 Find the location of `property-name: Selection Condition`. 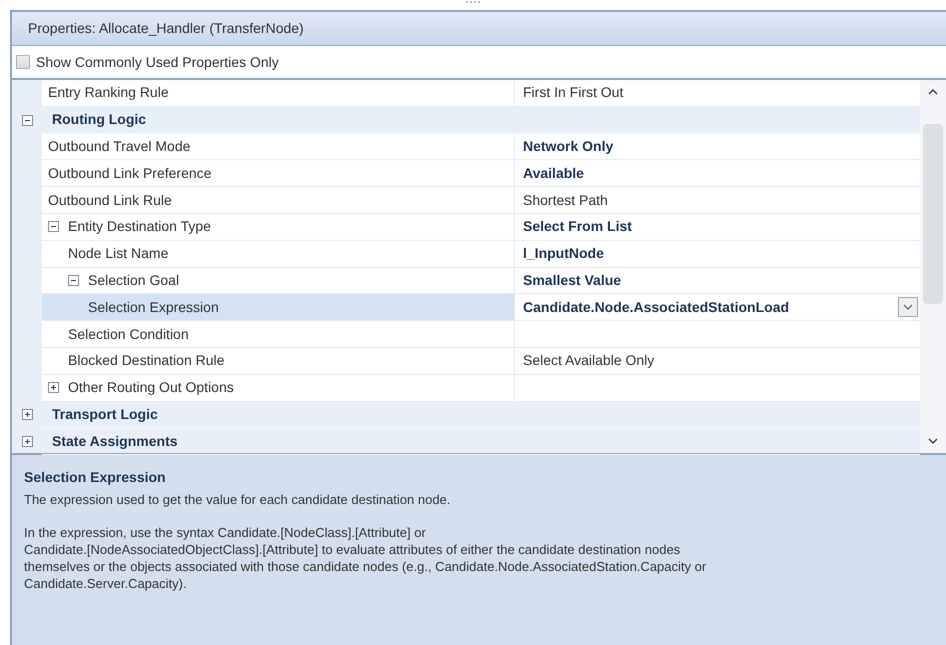

property-name: Selection Condition is located at coordinates (278, 334).